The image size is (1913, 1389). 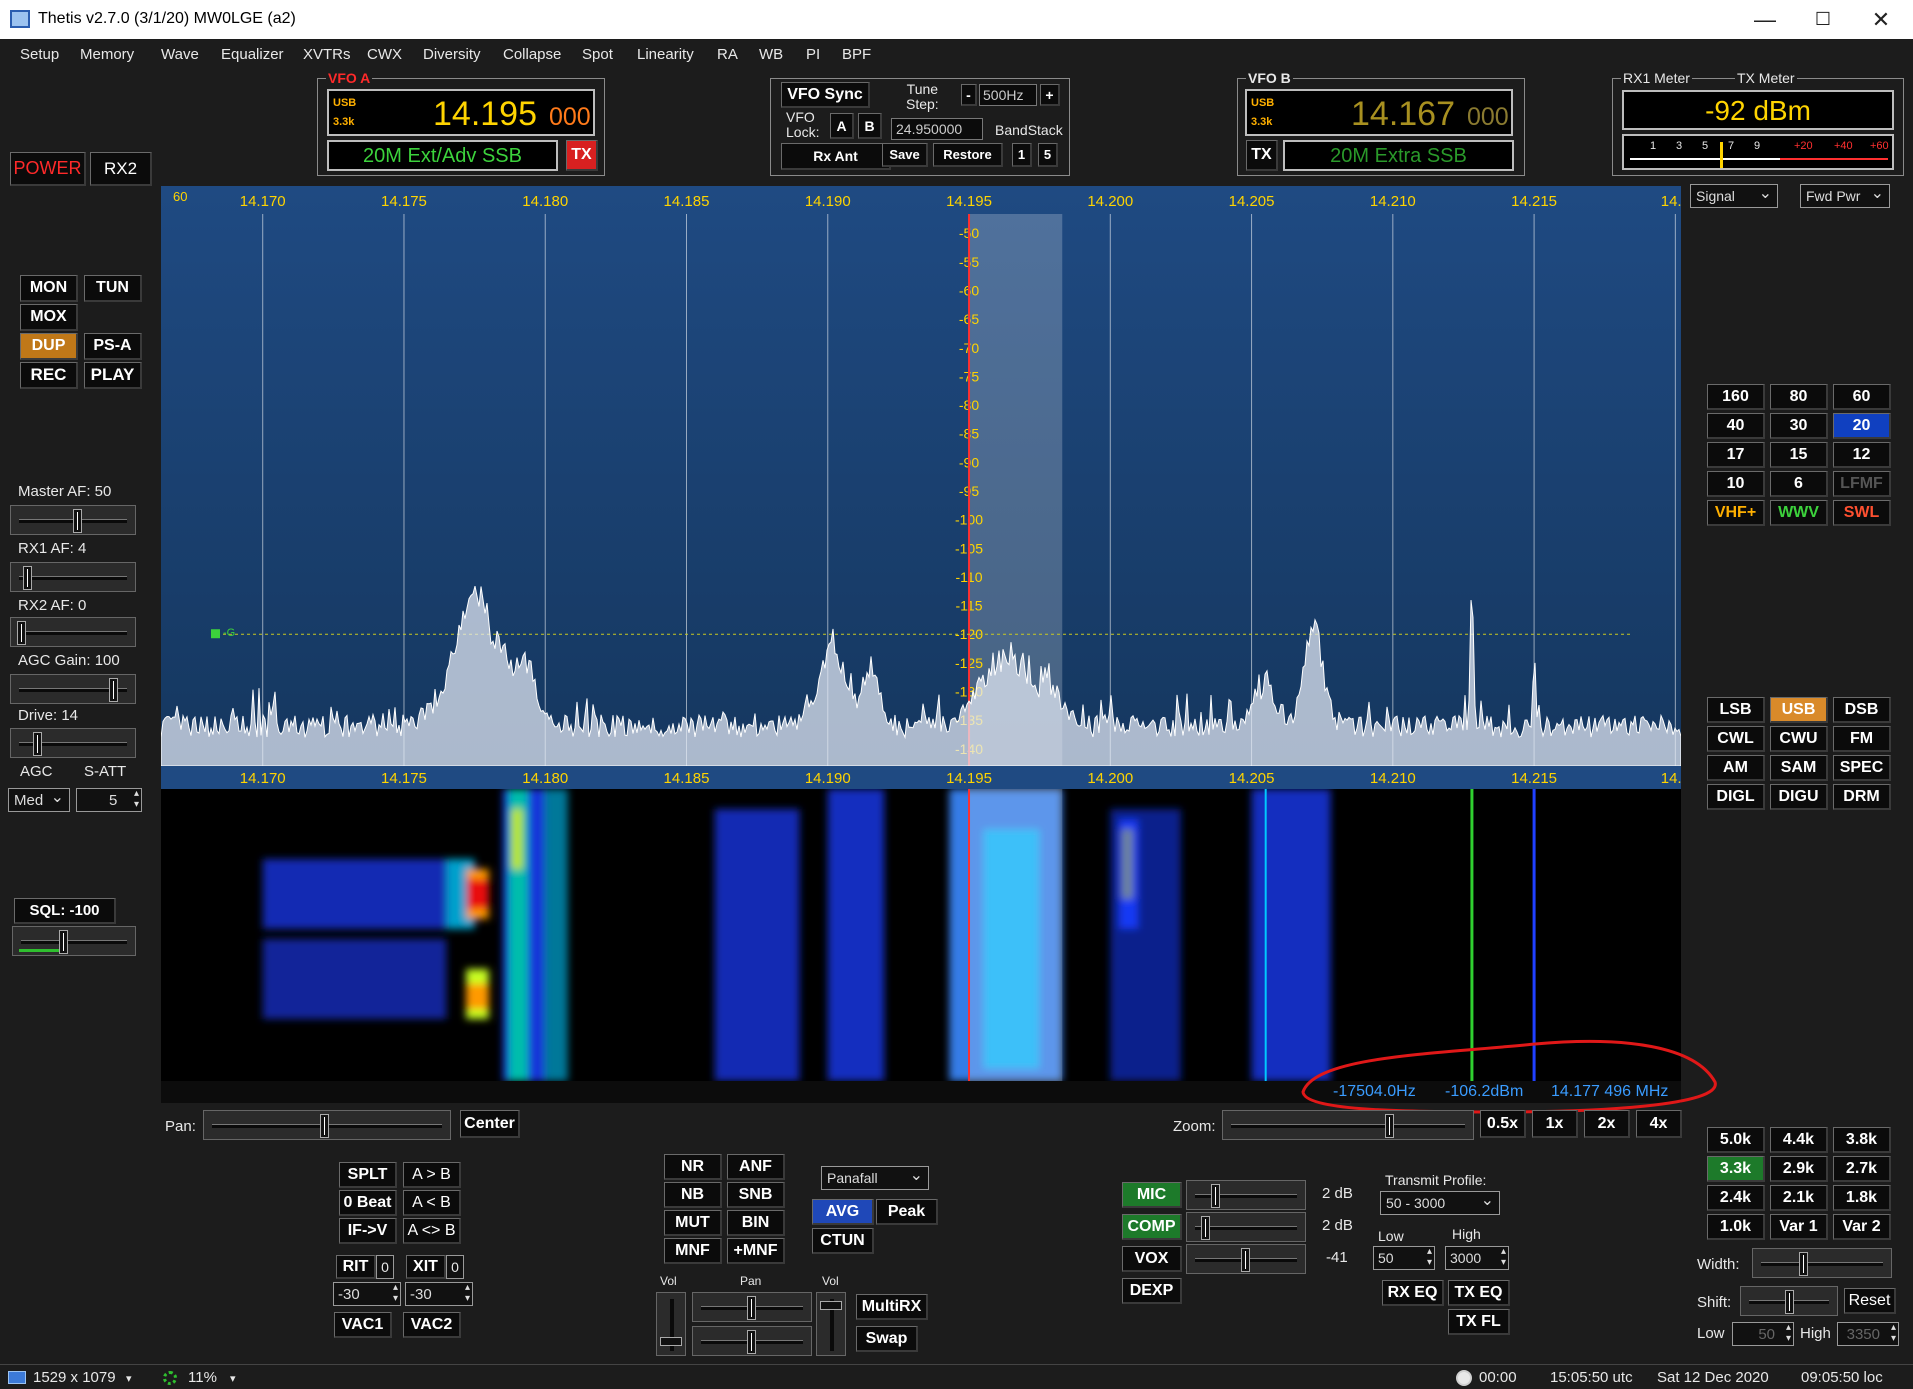 I want to click on s-att-spinner: 5, so click(x=109, y=800).